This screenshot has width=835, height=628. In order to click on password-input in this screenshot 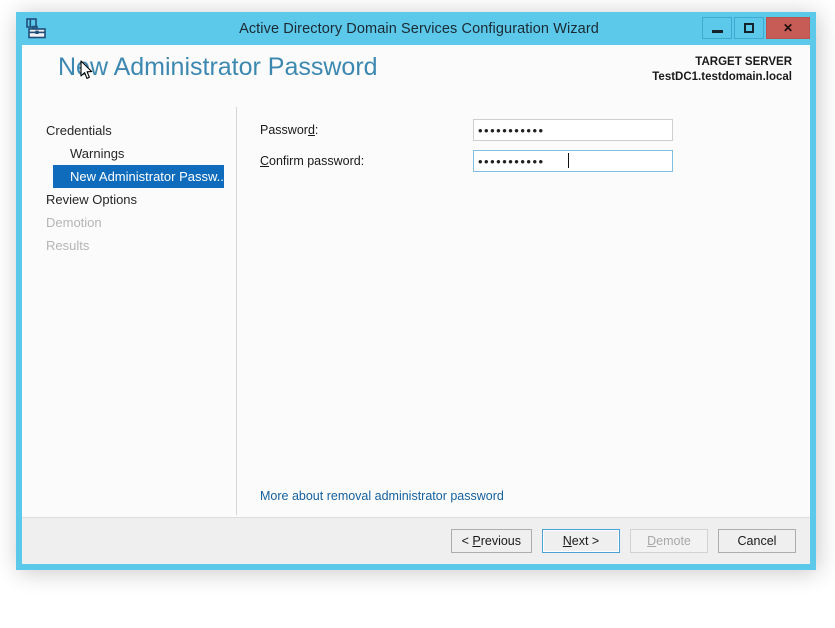, I will do `click(573, 130)`.